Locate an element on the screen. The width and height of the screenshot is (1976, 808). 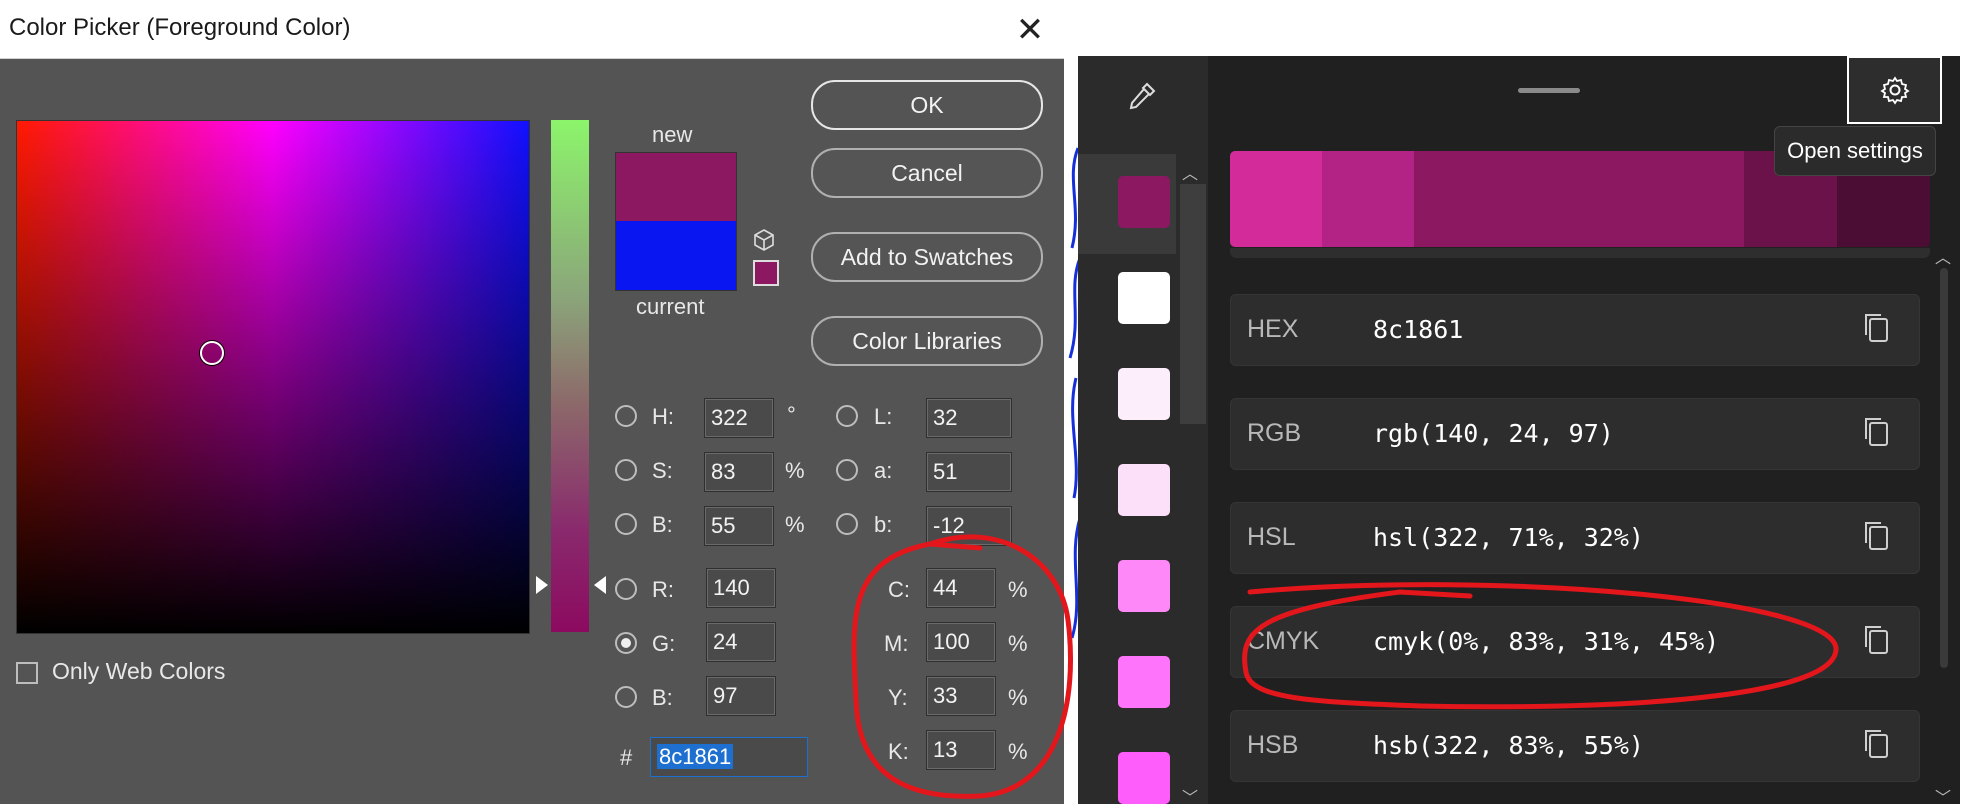
format-label: CMYK is located at coordinates (1283, 641).